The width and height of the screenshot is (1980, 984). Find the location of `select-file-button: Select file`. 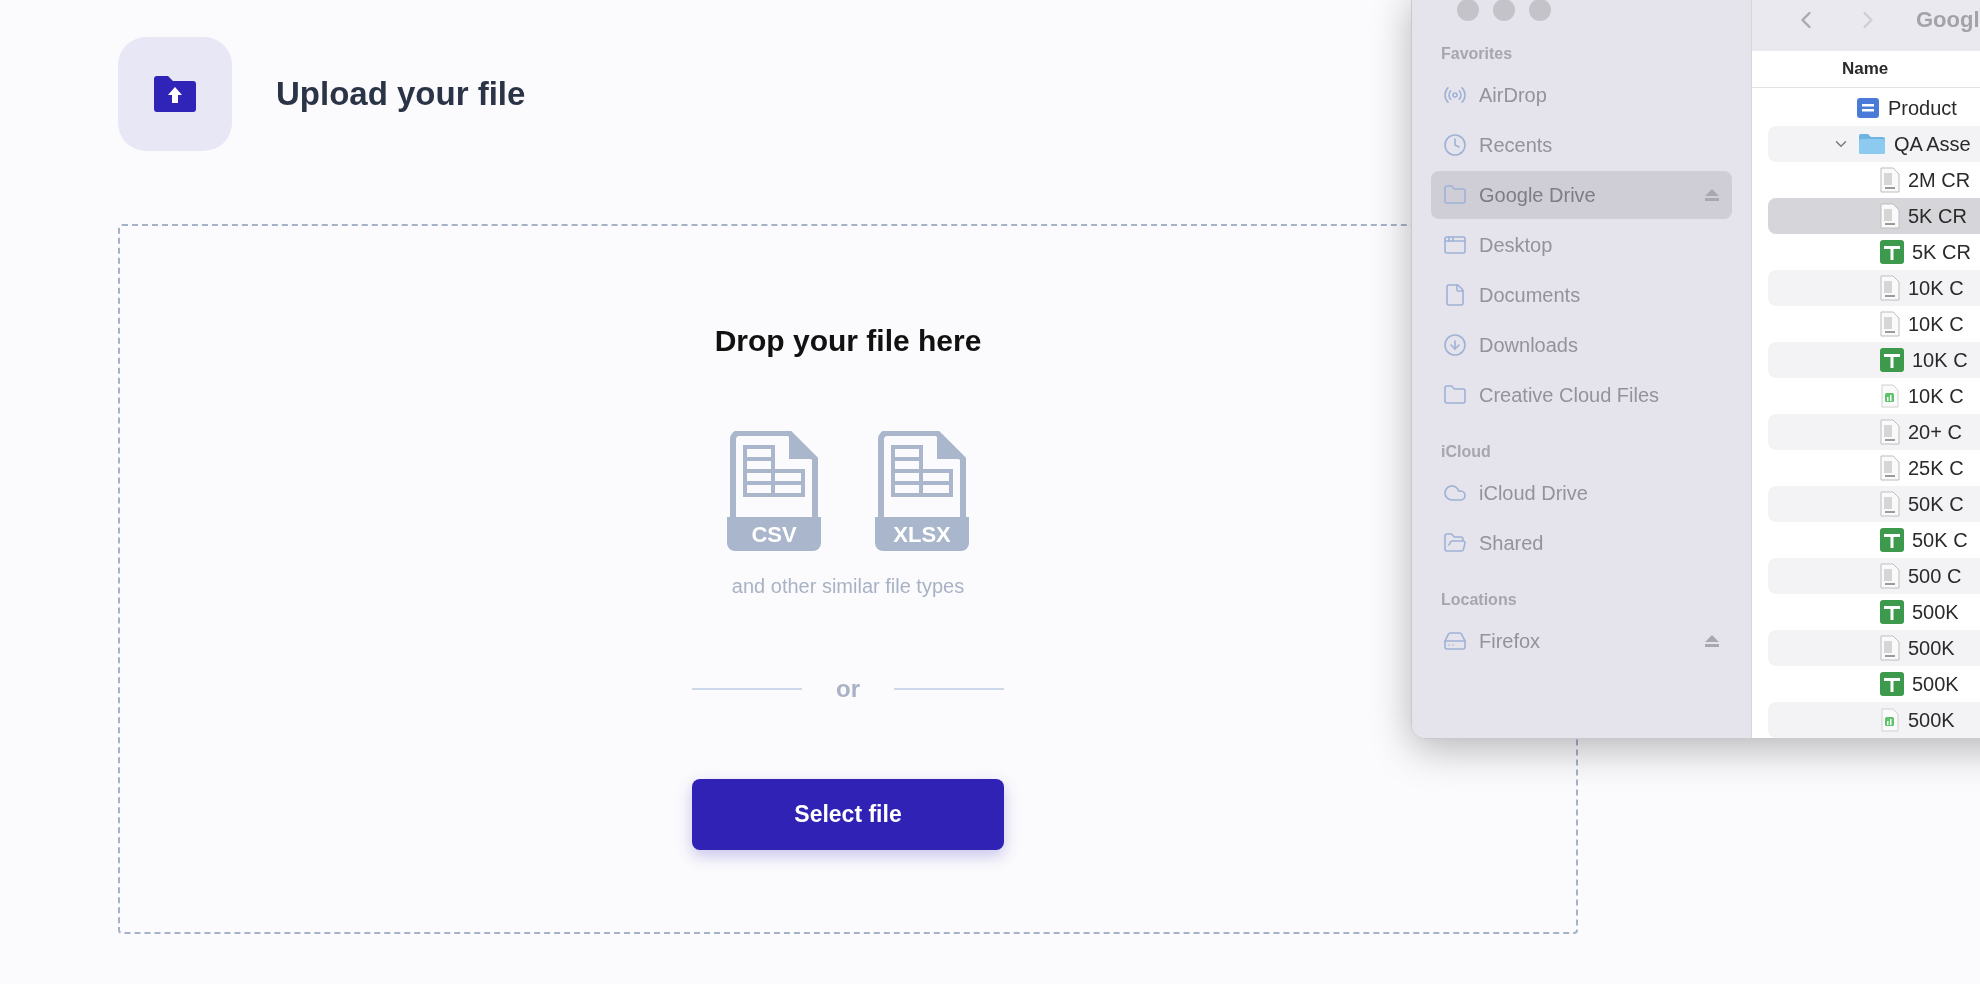

select-file-button: Select file is located at coordinates (848, 814).